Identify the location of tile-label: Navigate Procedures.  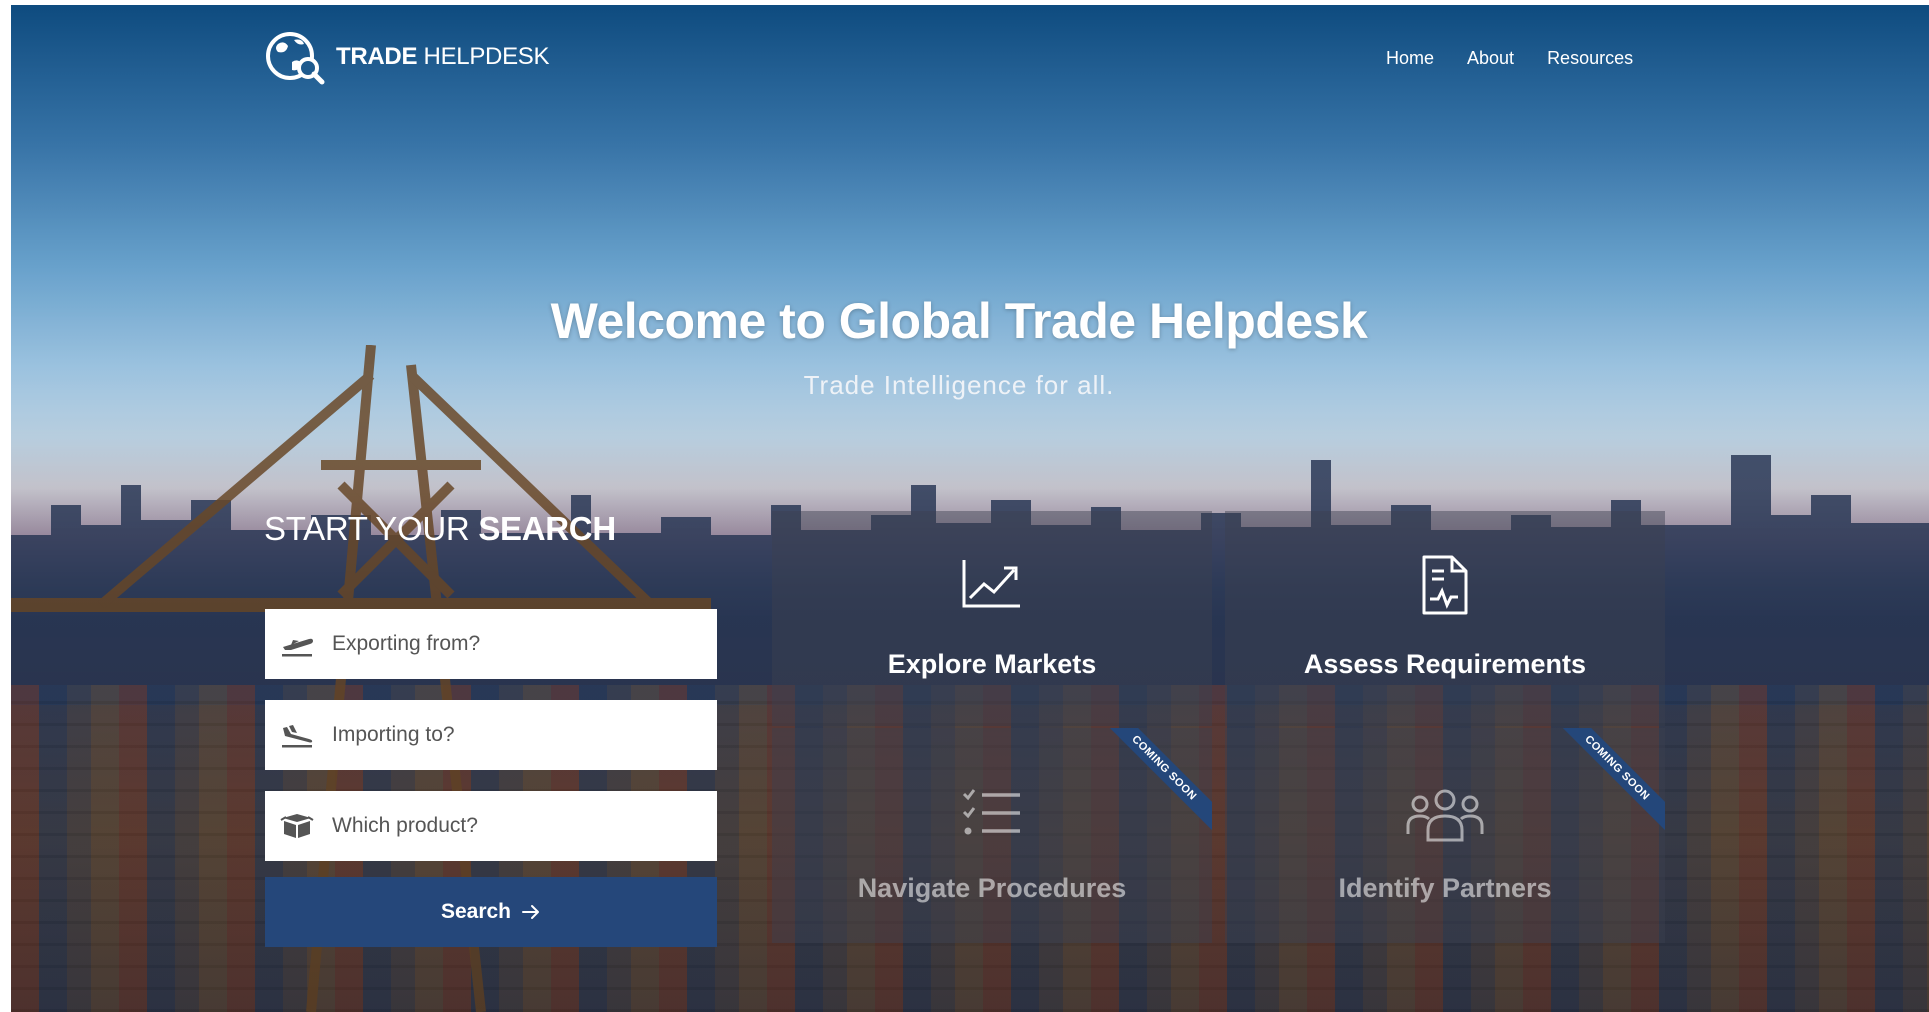
(992, 888).